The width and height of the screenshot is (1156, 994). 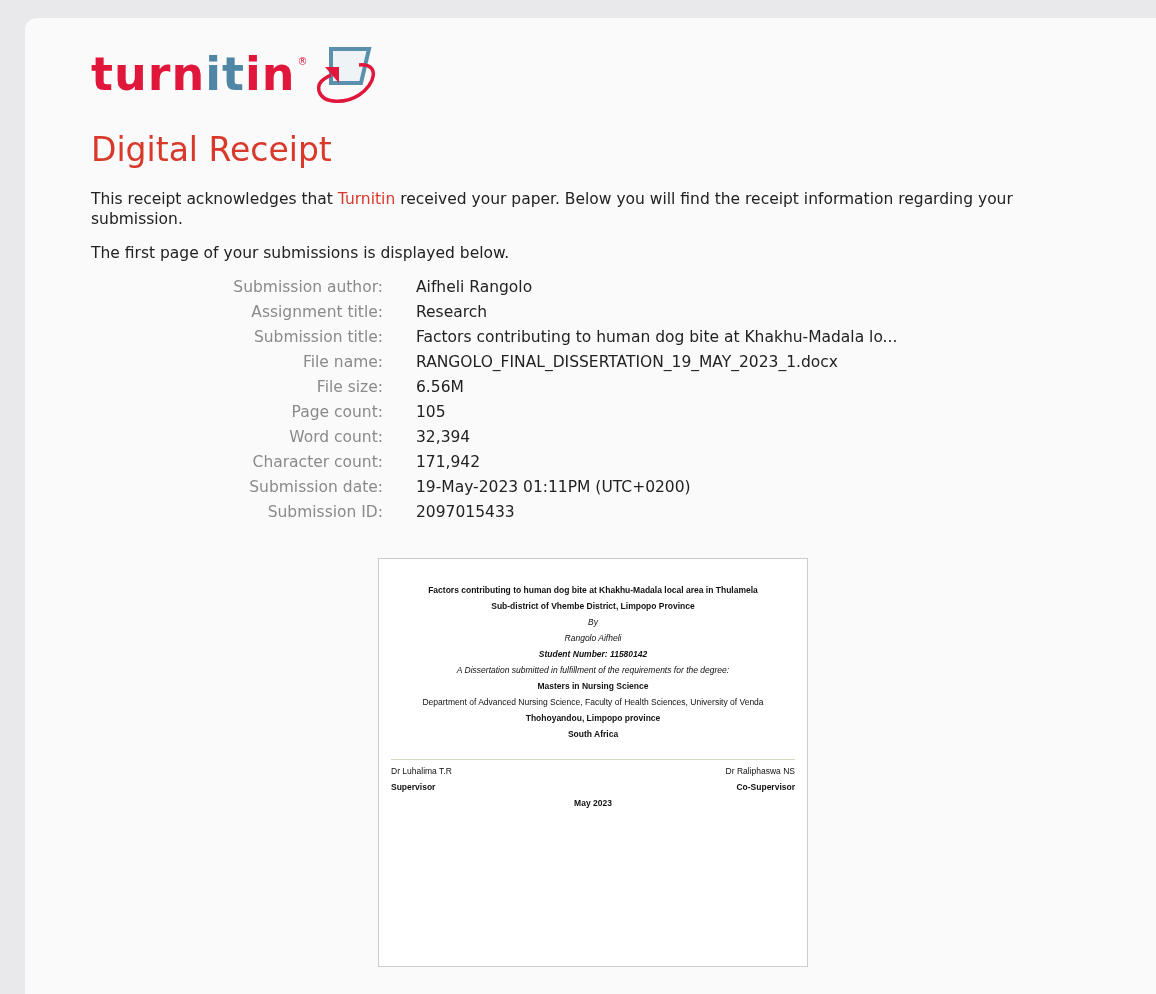 What do you see at coordinates (342, 362) in the screenshot?
I see `detail-label: File name:` at bounding box center [342, 362].